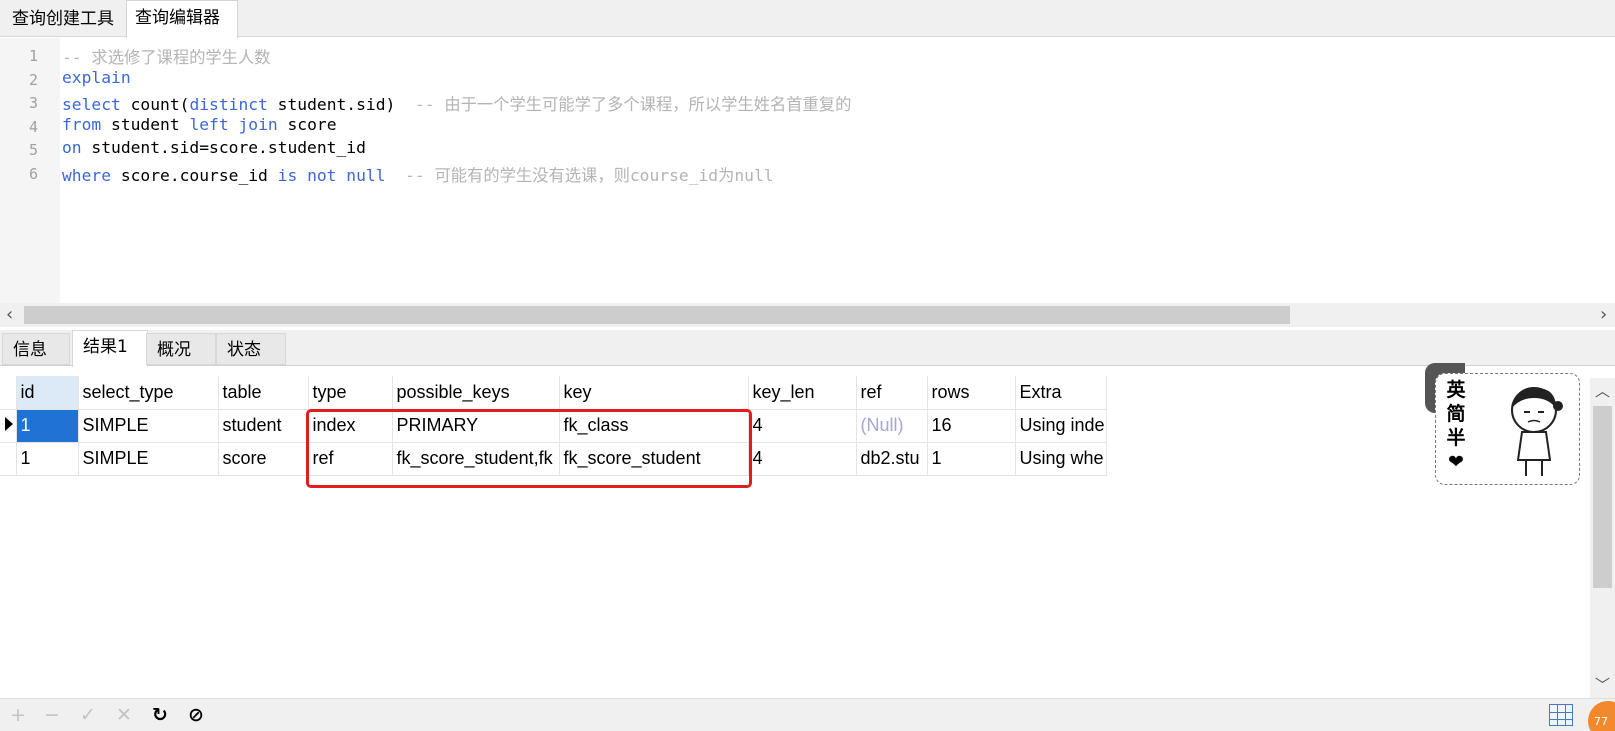 This screenshot has height=731, width=1615. Describe the element at coordinates (33, 174) in the screenshot. I see `line-number: 6` at that location.